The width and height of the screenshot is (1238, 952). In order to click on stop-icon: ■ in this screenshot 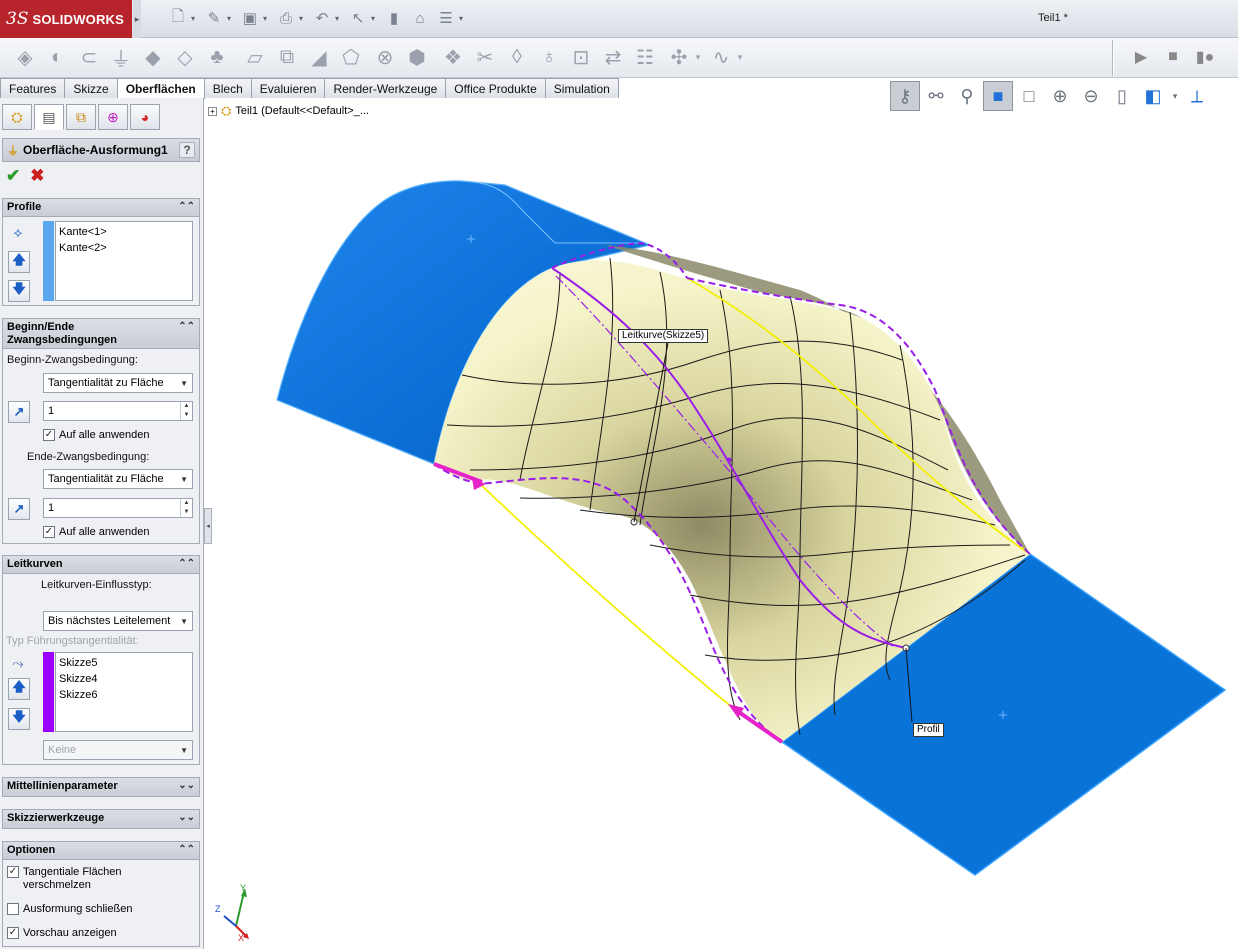, I will do `click(1173, 57)`.